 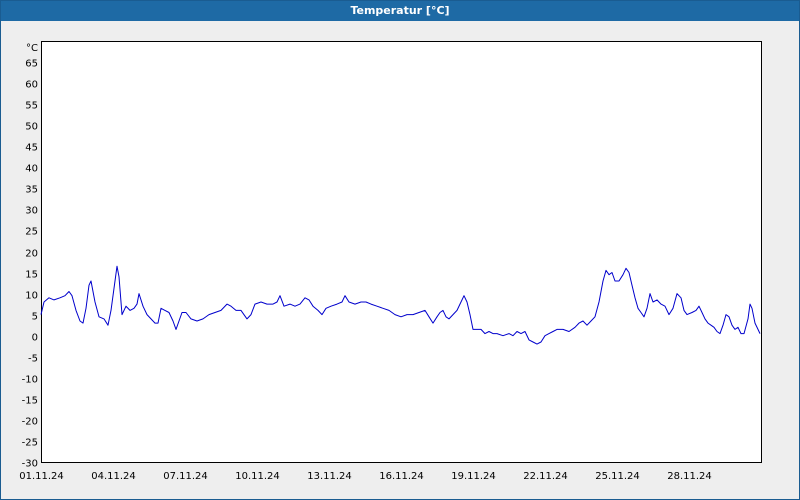 I want to click on y-tick-label: 60, so click(x=31, y=85).